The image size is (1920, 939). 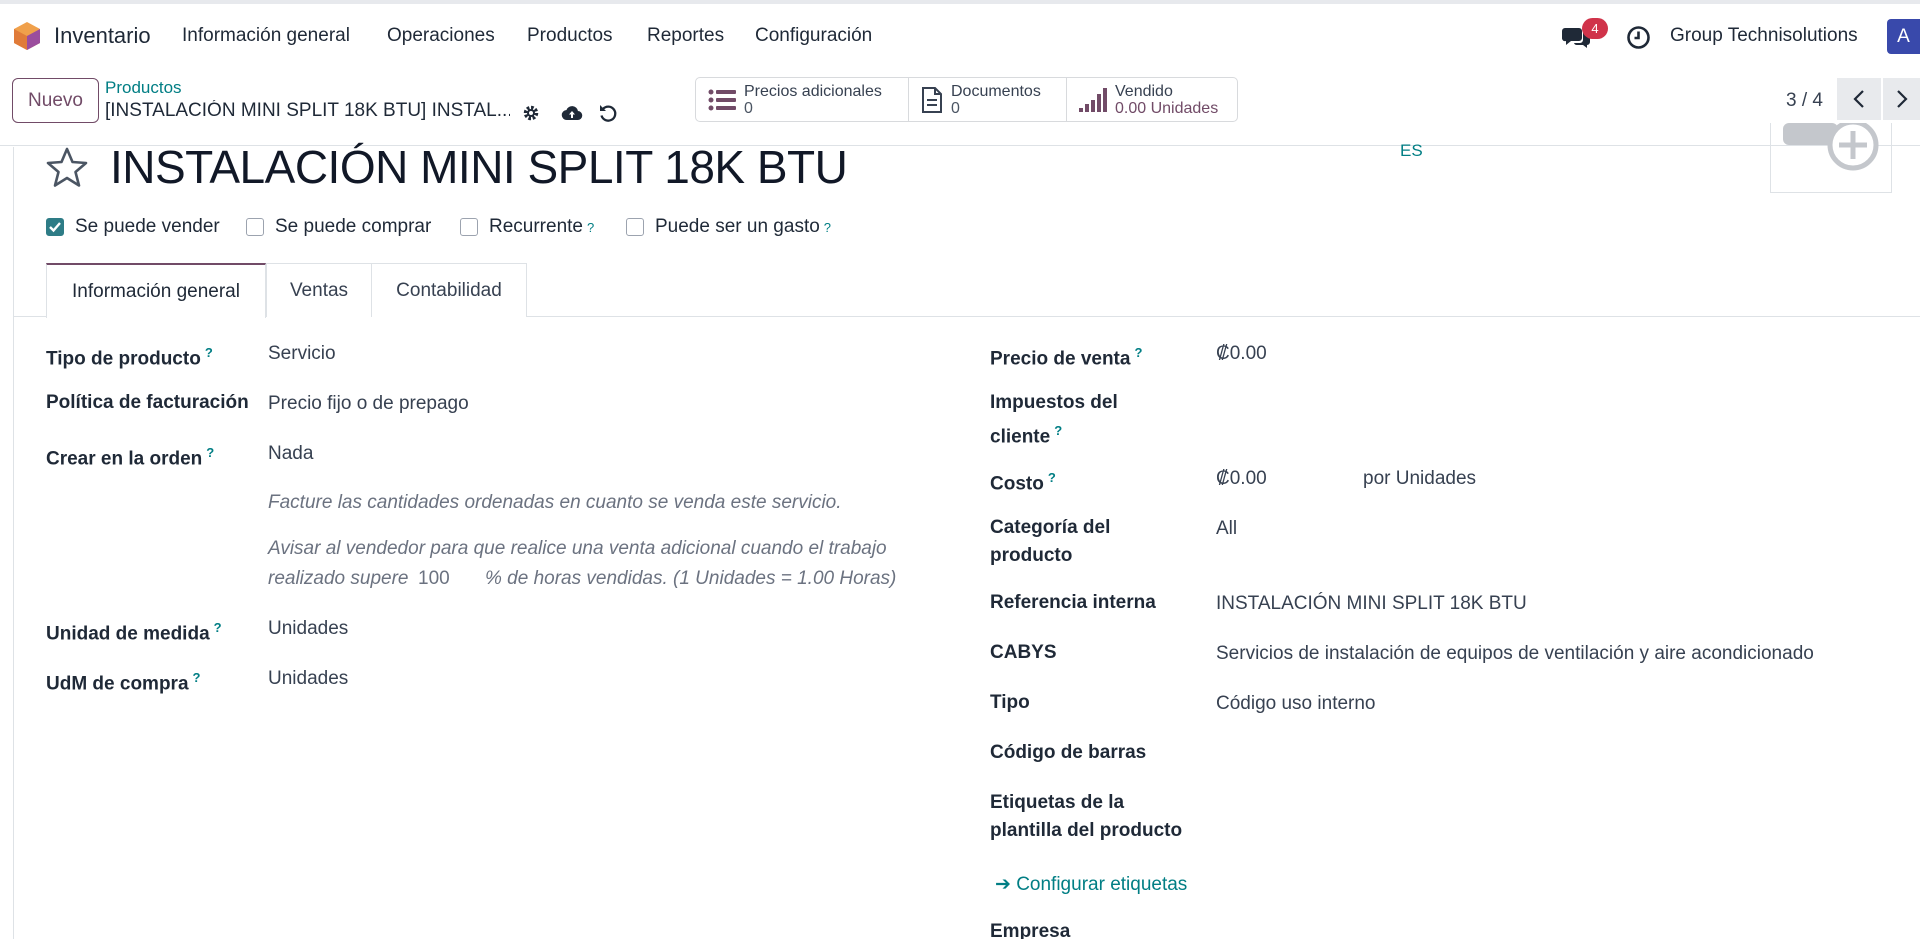 I want to click on link-text: Configurar etiquetas, so click(x=1102, y=884).